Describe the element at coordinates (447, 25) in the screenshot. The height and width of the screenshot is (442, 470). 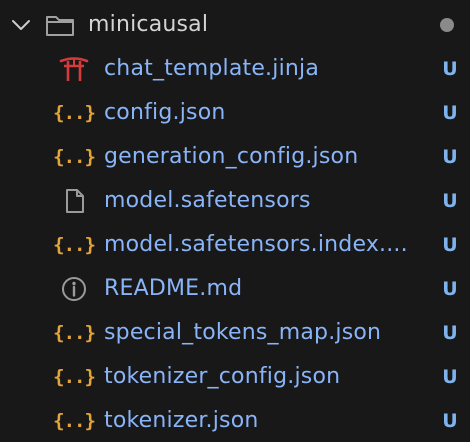
I see `modified-dot` at that location.